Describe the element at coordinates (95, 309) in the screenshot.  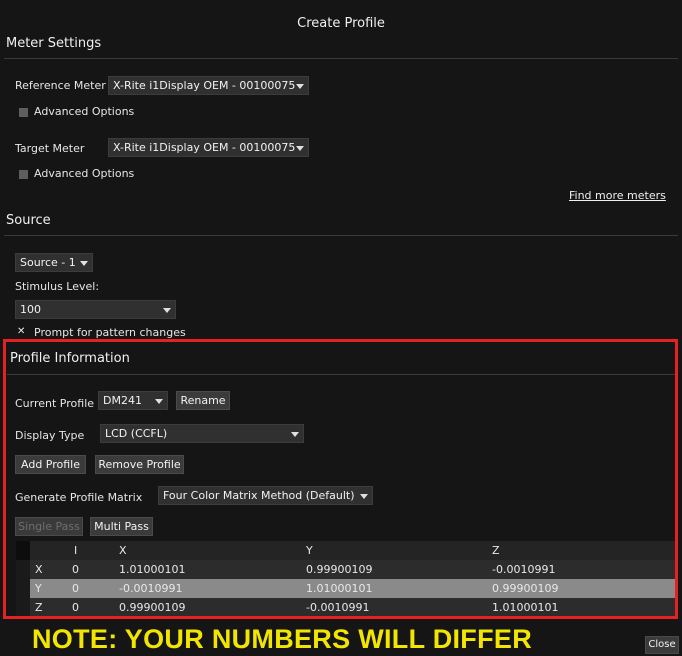
I see `stimulus-level-select: 100` at that location.